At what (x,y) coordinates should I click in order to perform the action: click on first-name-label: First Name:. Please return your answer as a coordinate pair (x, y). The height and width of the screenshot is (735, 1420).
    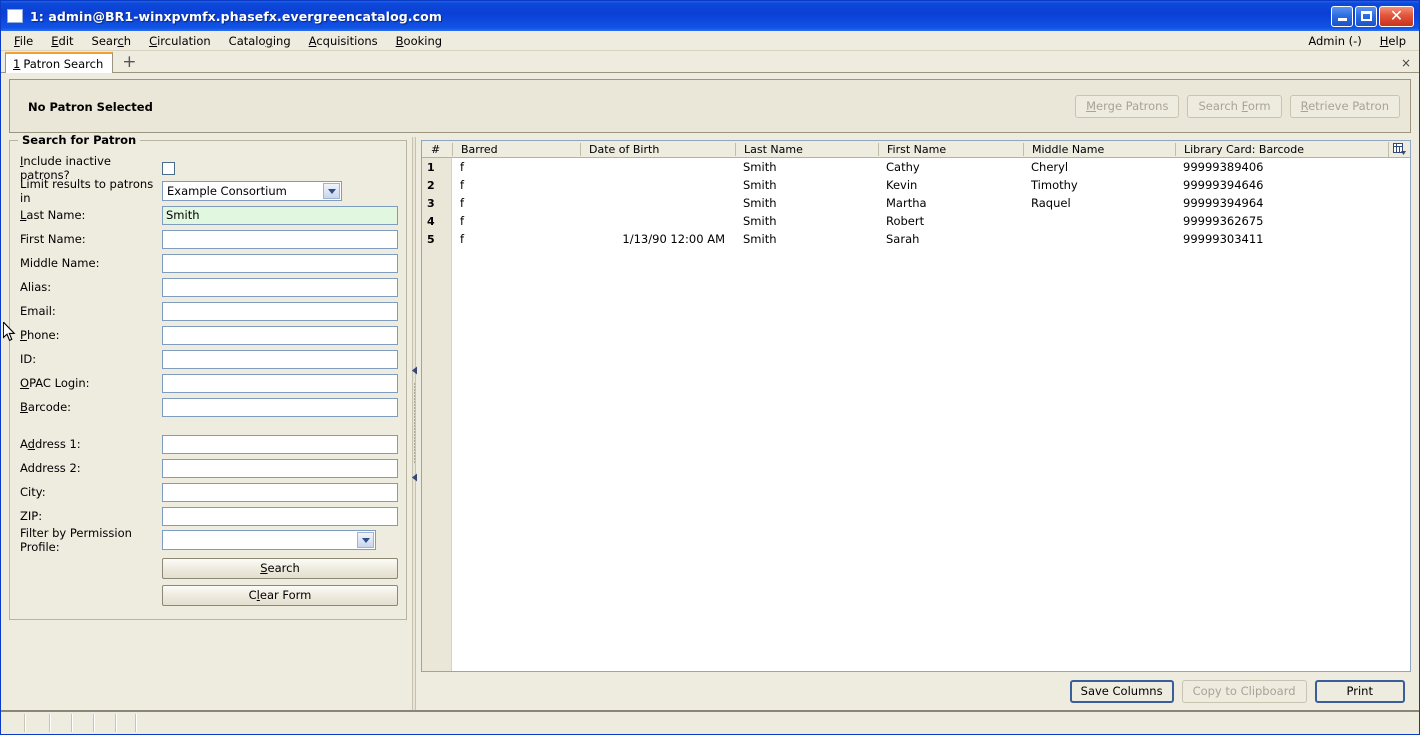
    Looking at the image, I should click on (53, 239).